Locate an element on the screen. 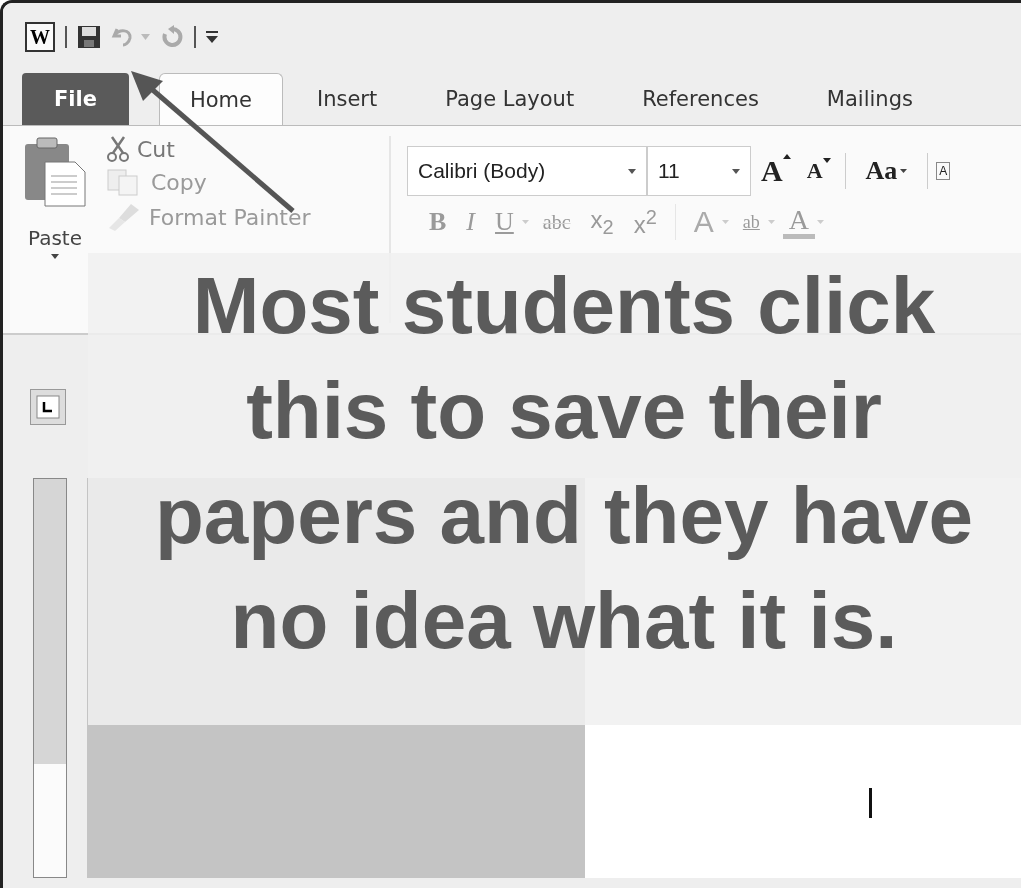 The height and width of the screenshot is (888, 1021). font-size-field: 11 is located at coordinates (699, 171).